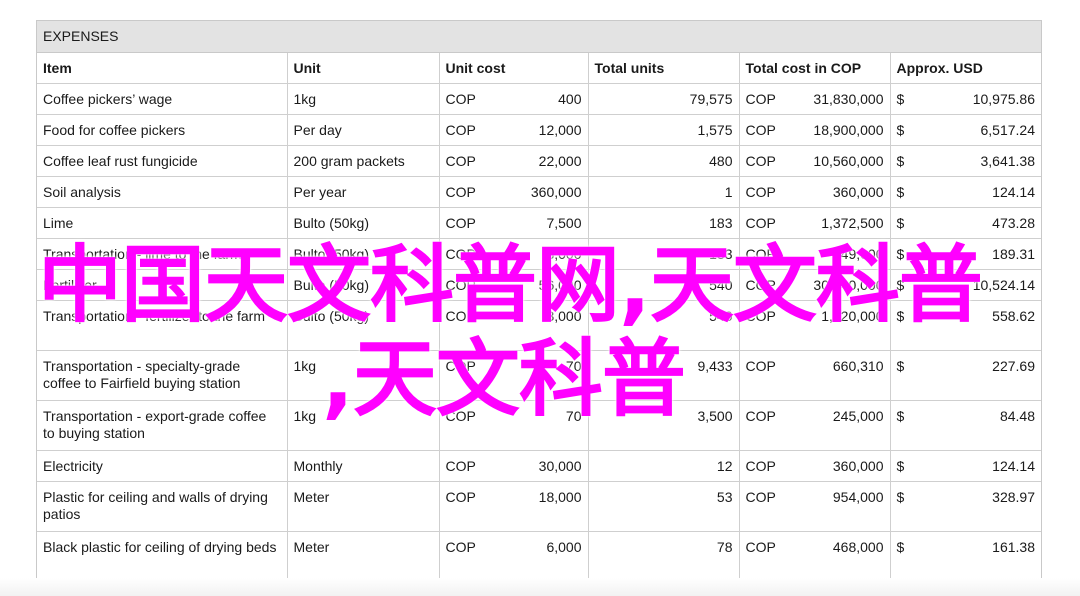 The height and width of the screenshot is (596, 1080). What do you see at coordinates (965, 506) in the screenshot?
I see `cell-usd: $328.97` at bounding box center [965, 506].